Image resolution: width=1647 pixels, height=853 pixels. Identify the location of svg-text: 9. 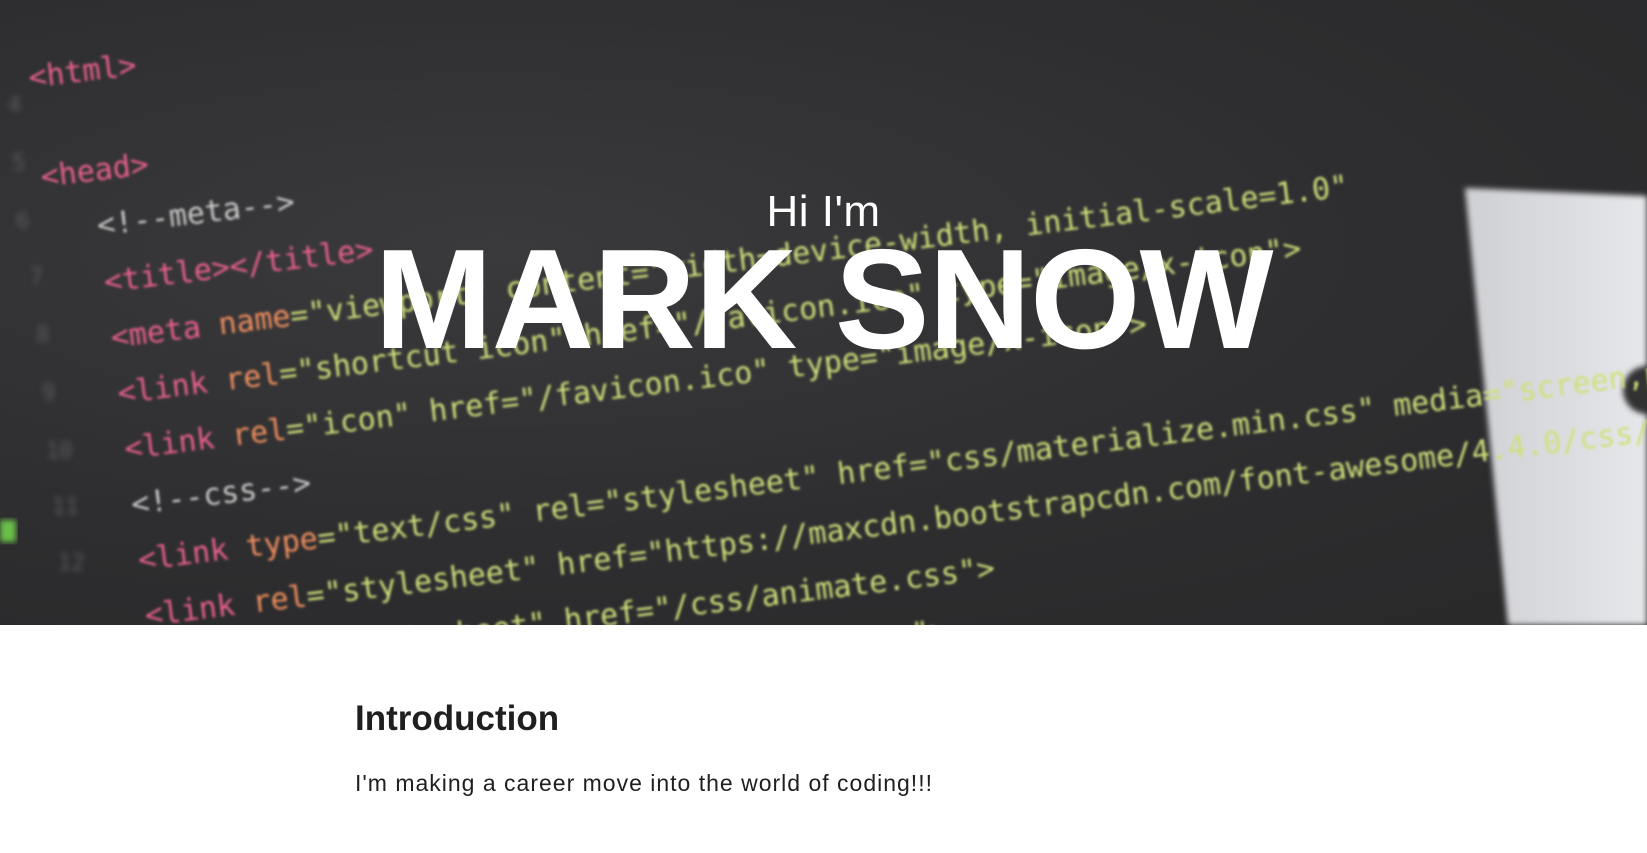
(48, 393).